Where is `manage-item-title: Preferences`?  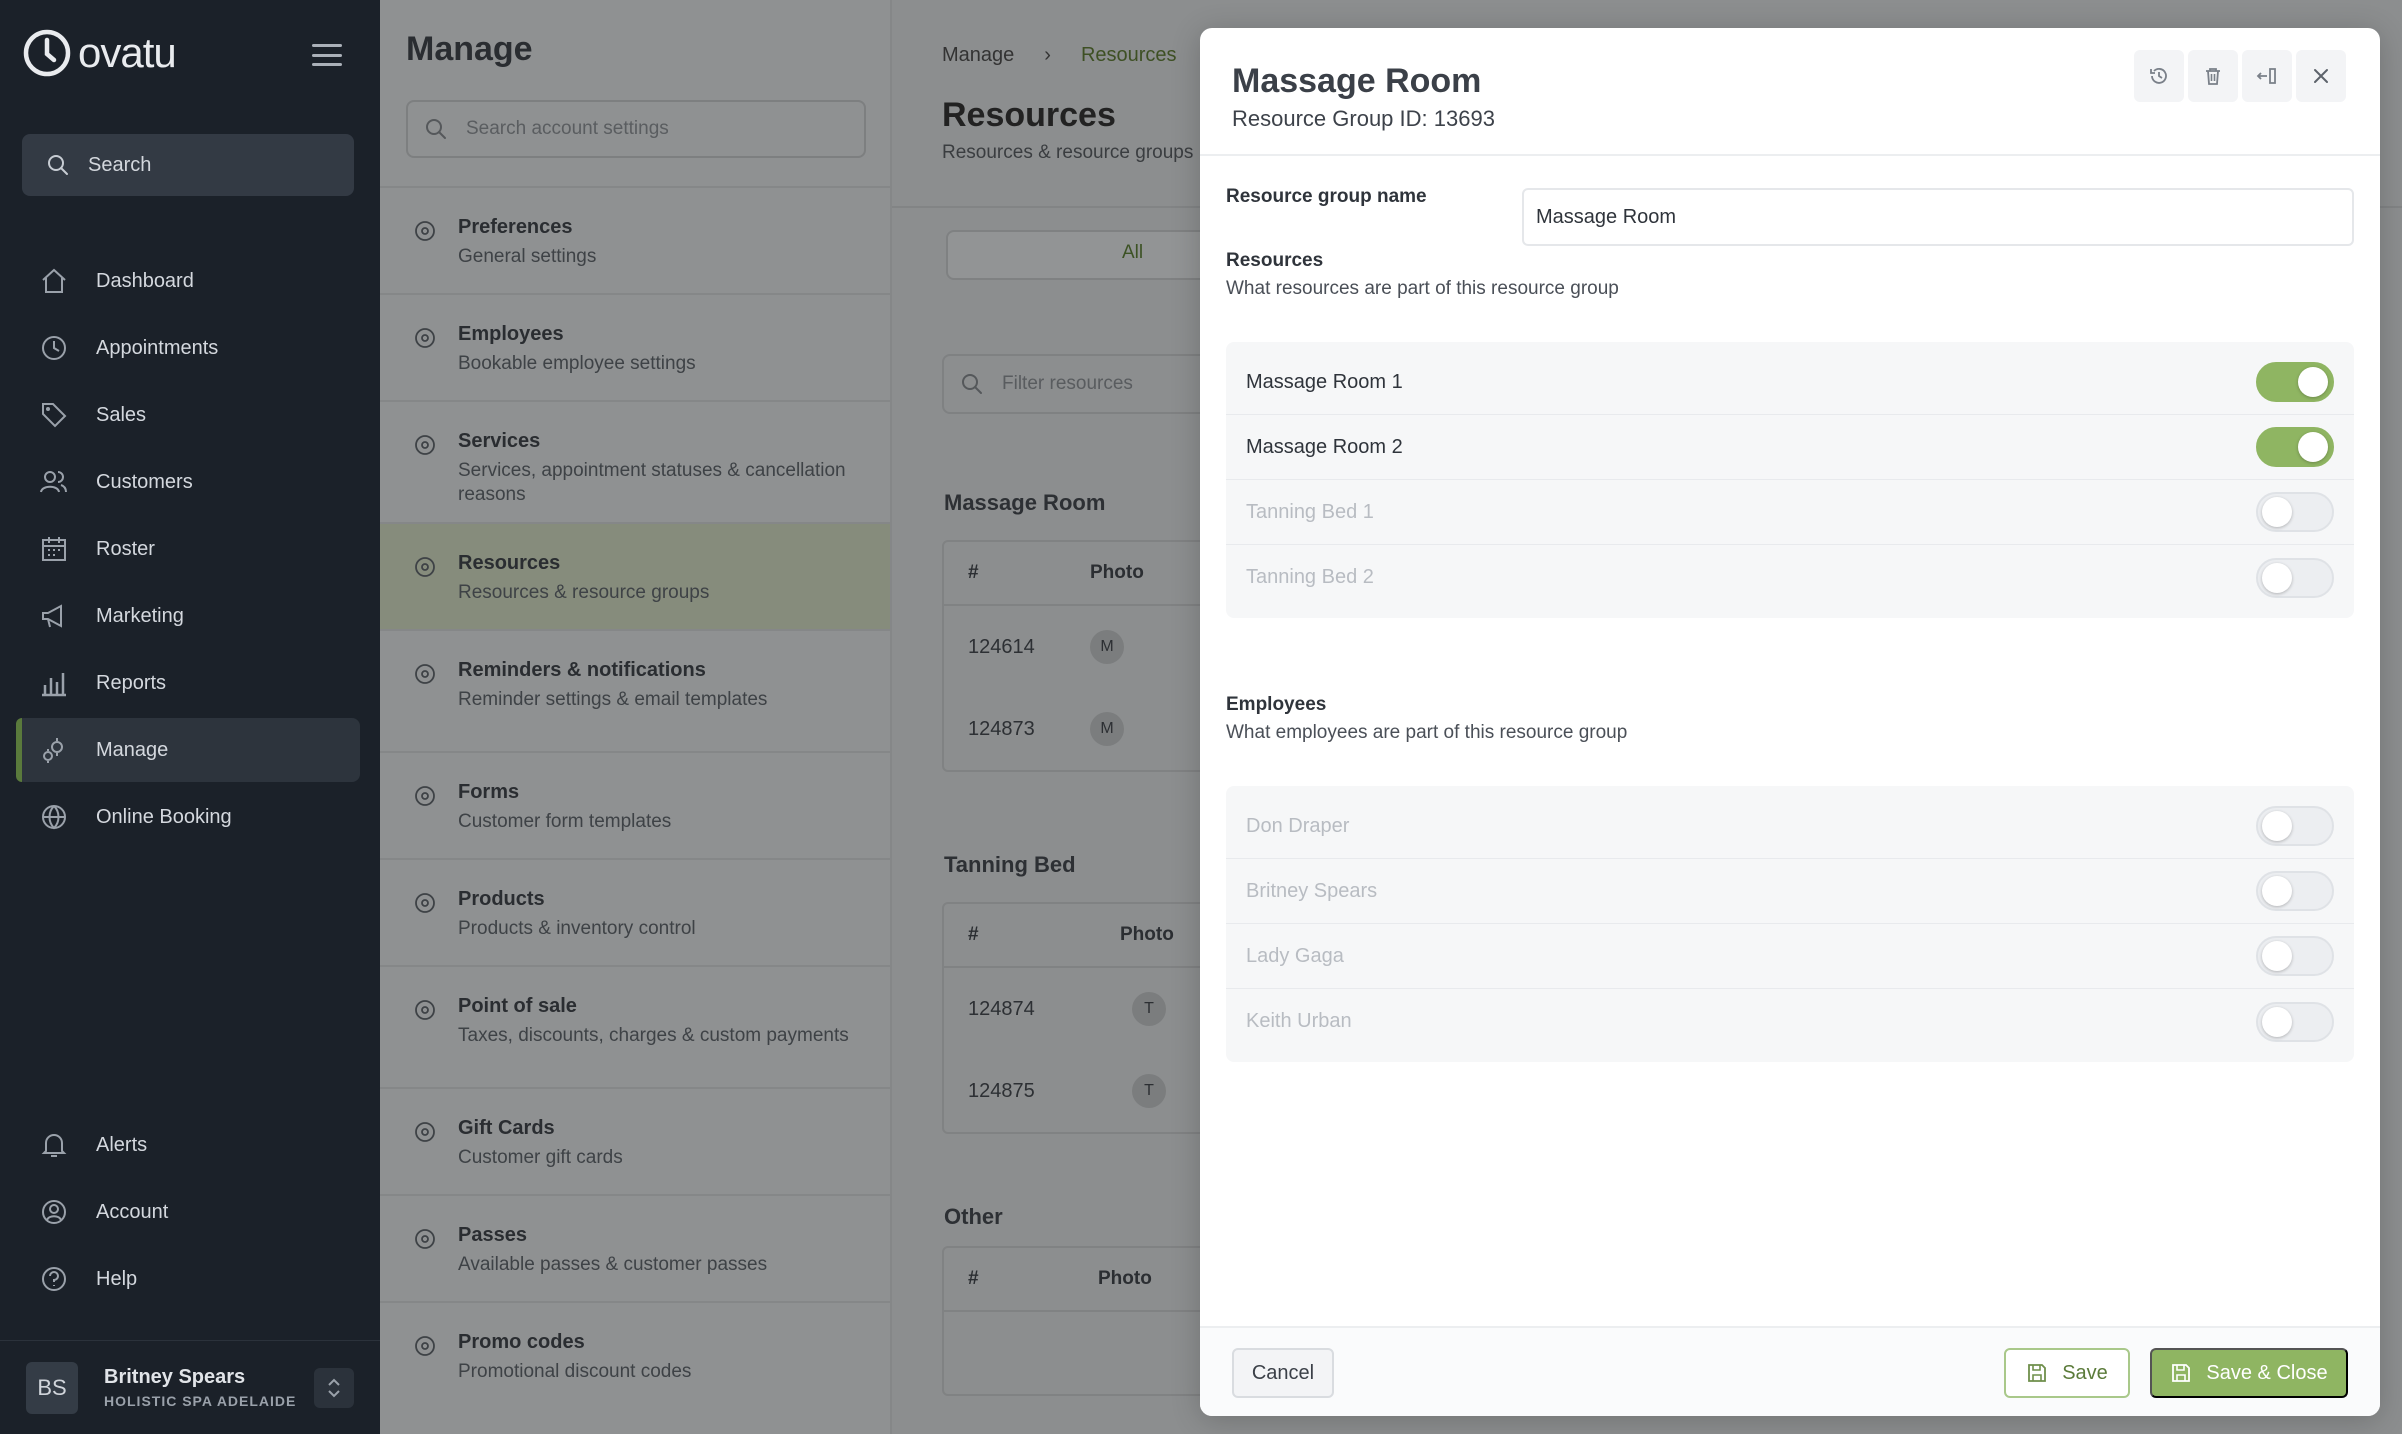
manage-item-title: Preferences is located at coordinates (515, 227).